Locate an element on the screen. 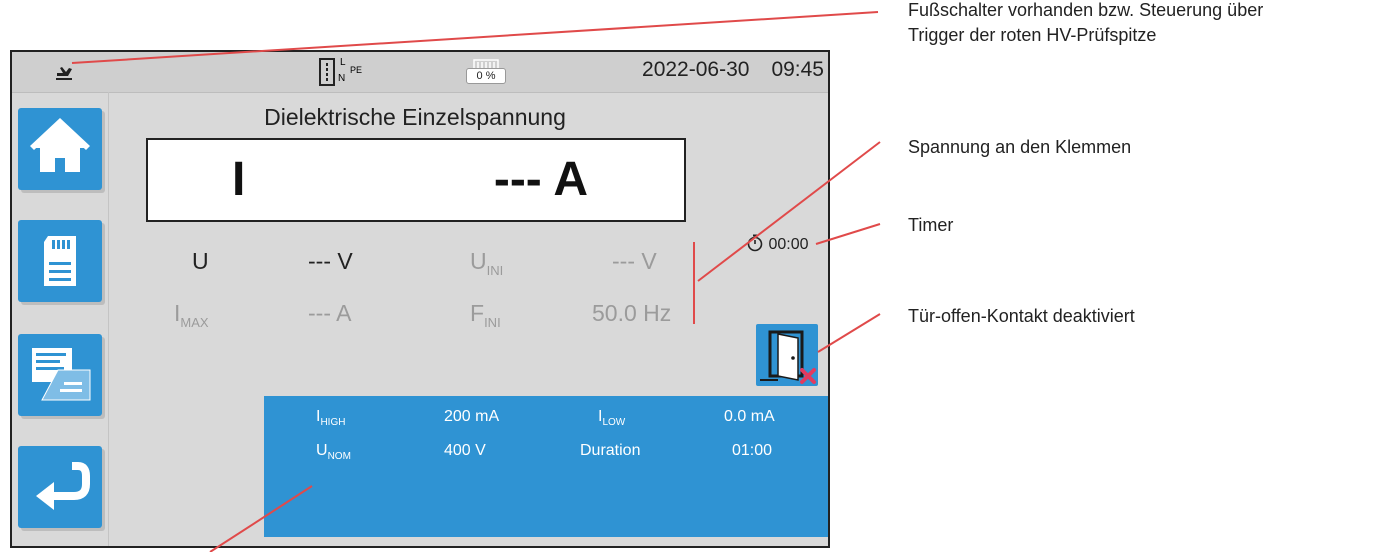 The image size is (1381, 552). callout-door-contact: Tür-offen-Kontakt deaktiviert is located at coordinates (1021, 316).